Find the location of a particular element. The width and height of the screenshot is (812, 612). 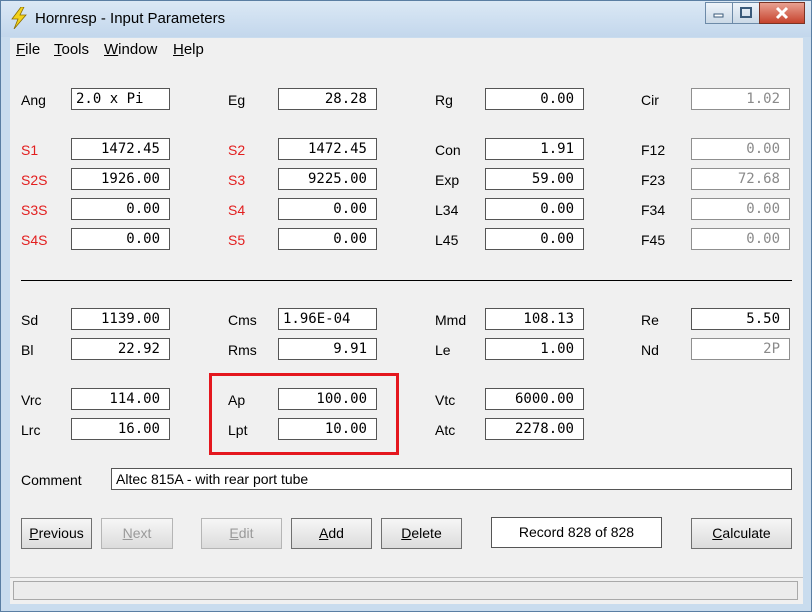

field-con: 1.91 is located at coordinates (534, 149).